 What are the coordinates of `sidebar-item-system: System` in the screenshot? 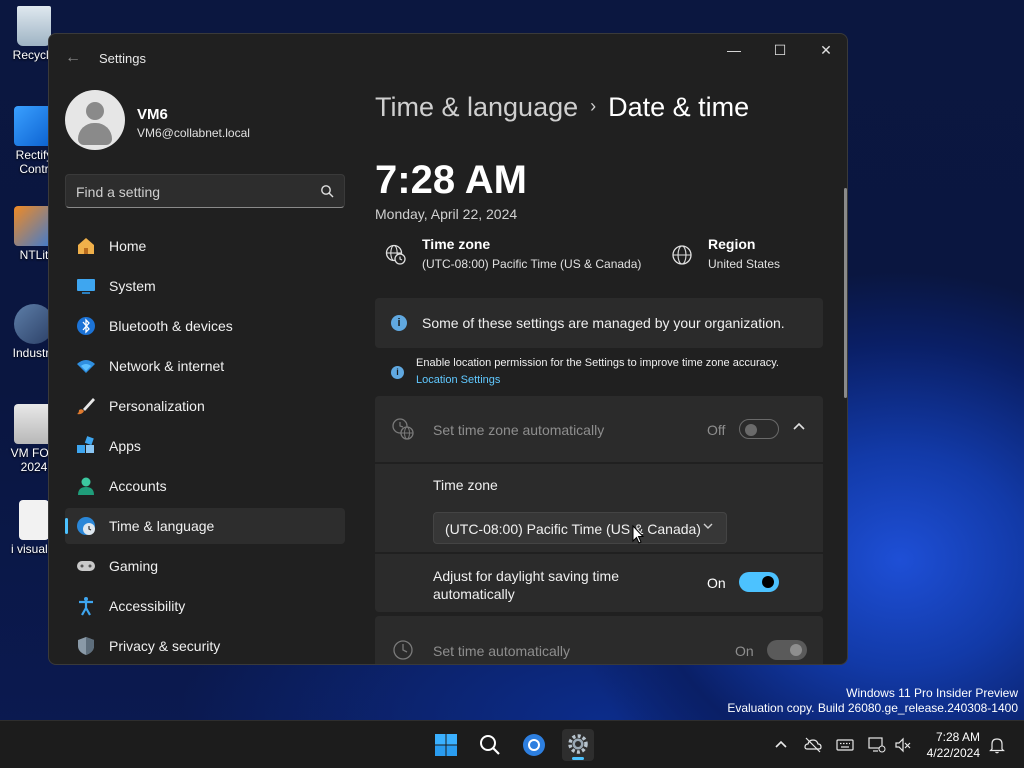 It's located at (205, 286).